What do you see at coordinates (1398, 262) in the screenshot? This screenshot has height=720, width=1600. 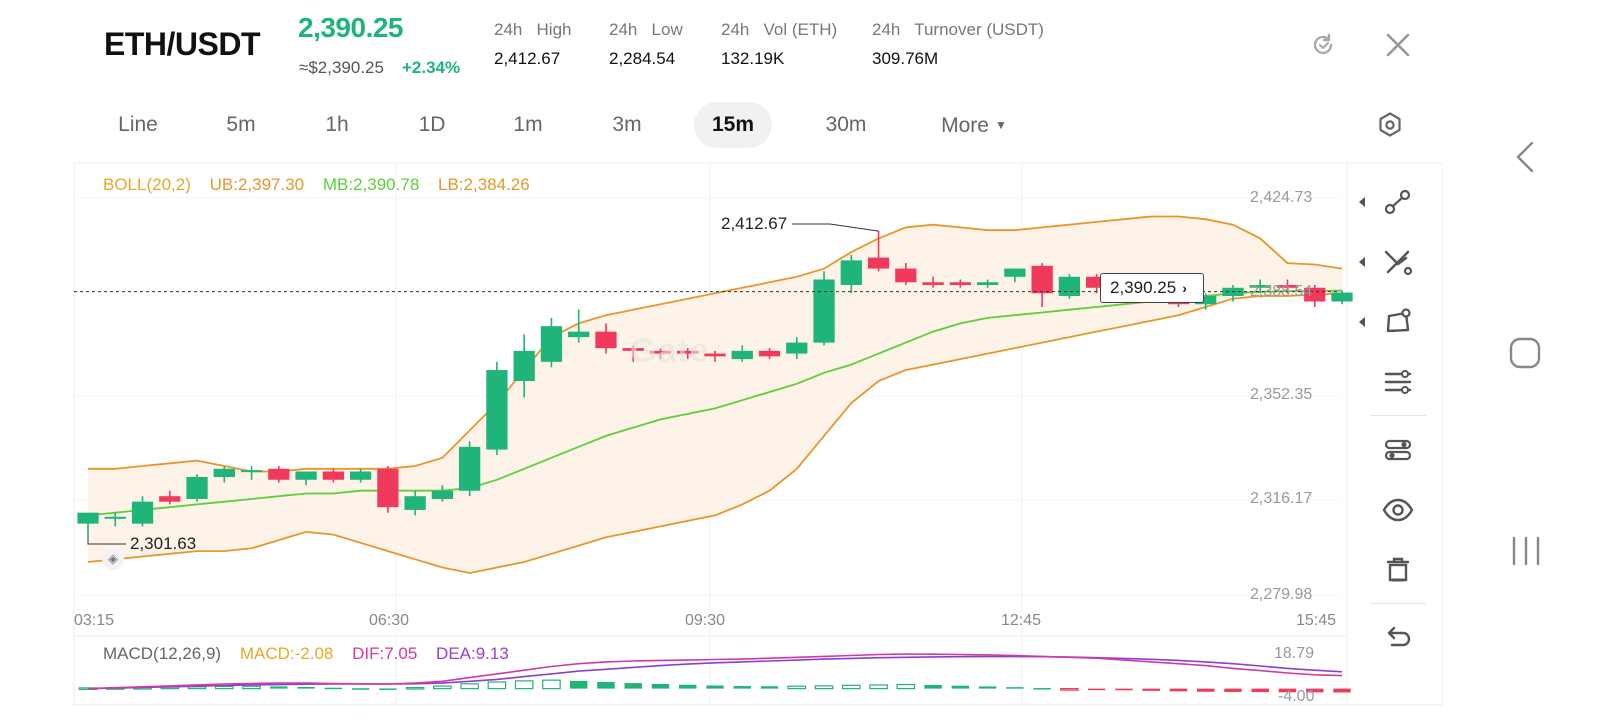 I see `cross-line-tool-icon` at bounding box center [1398, 262].